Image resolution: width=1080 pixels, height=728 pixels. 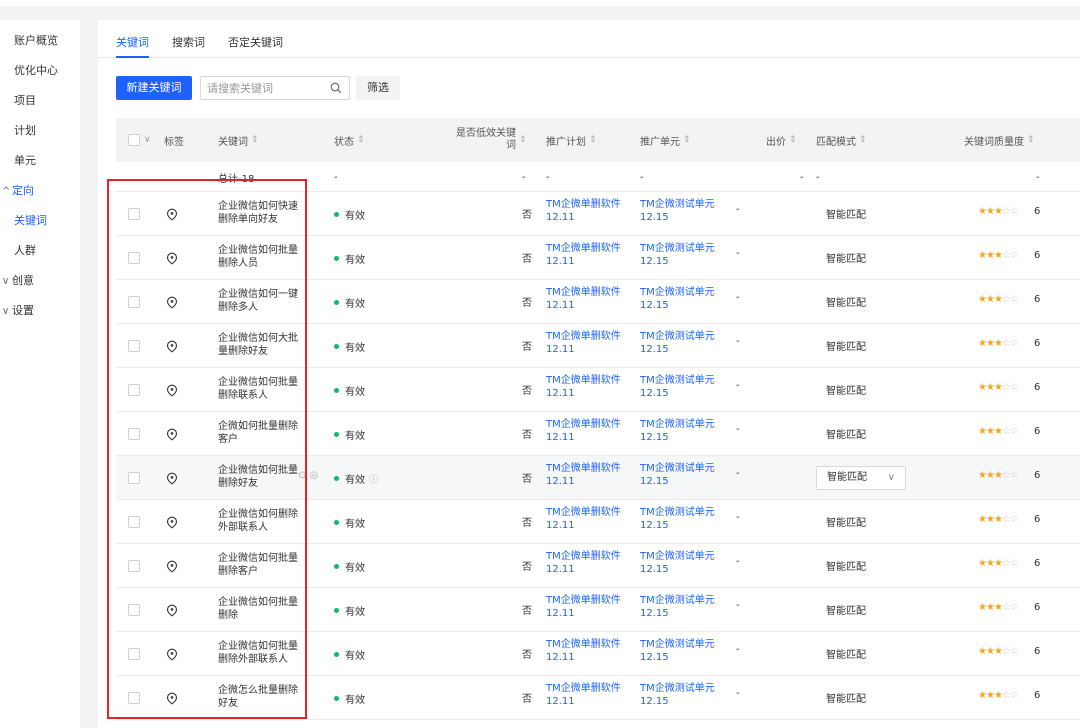 I want to click on sidebar-item-audience: 人群, so click(x=40, y=251).